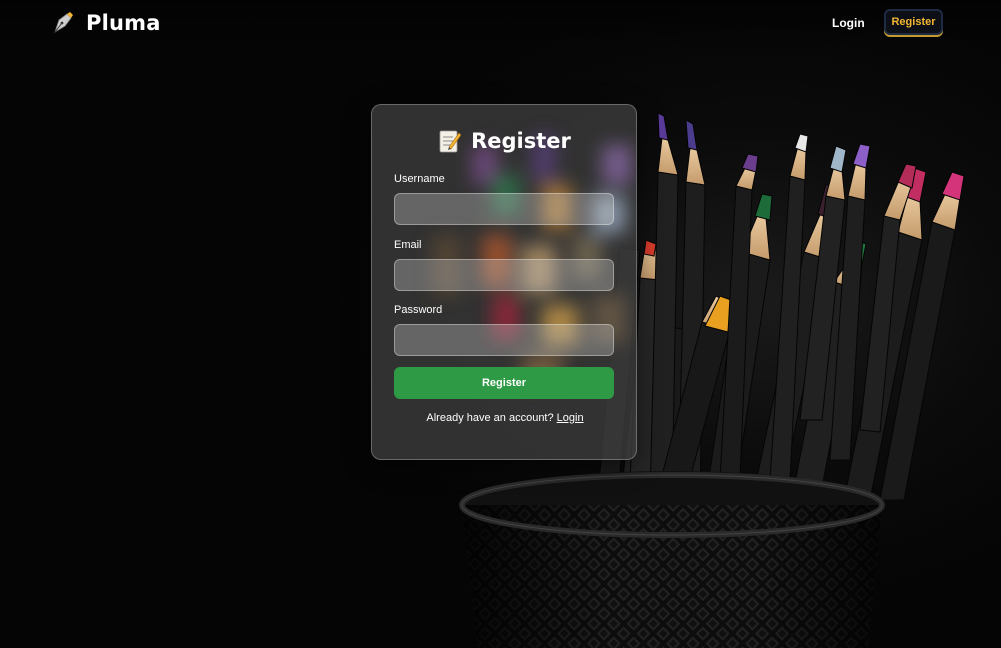 The width and height of the screenshot is (1001, 648). I want to click on login-link: Login, so click(570, 418).